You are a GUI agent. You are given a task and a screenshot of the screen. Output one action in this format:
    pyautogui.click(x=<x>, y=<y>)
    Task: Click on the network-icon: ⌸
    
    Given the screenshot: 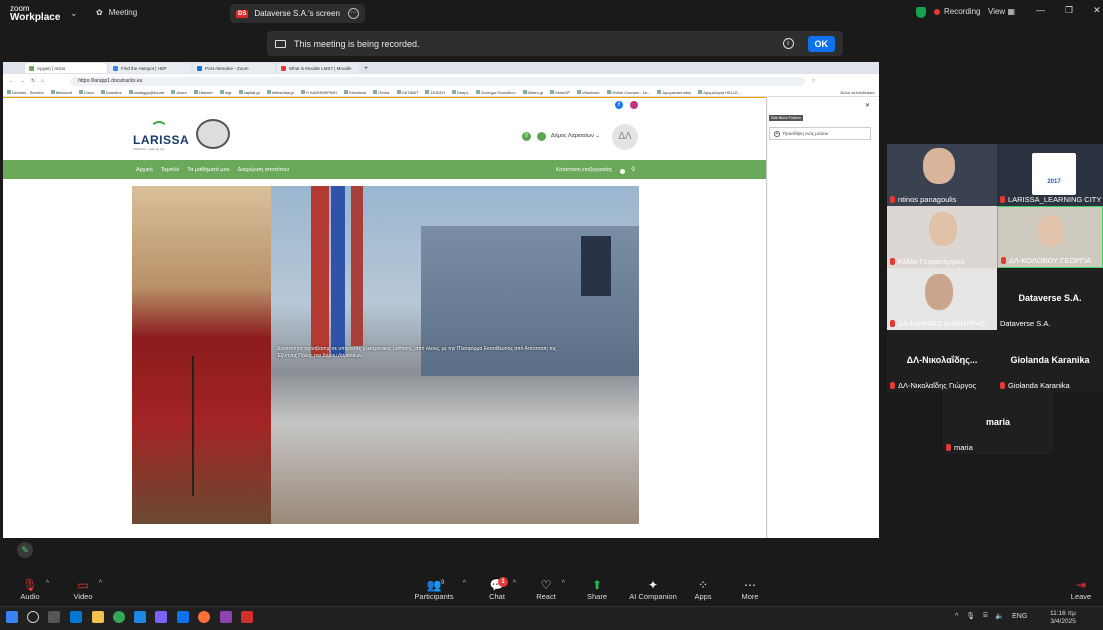 What is the action you would take?
    pyautogui.click(x=985, y=616)
    